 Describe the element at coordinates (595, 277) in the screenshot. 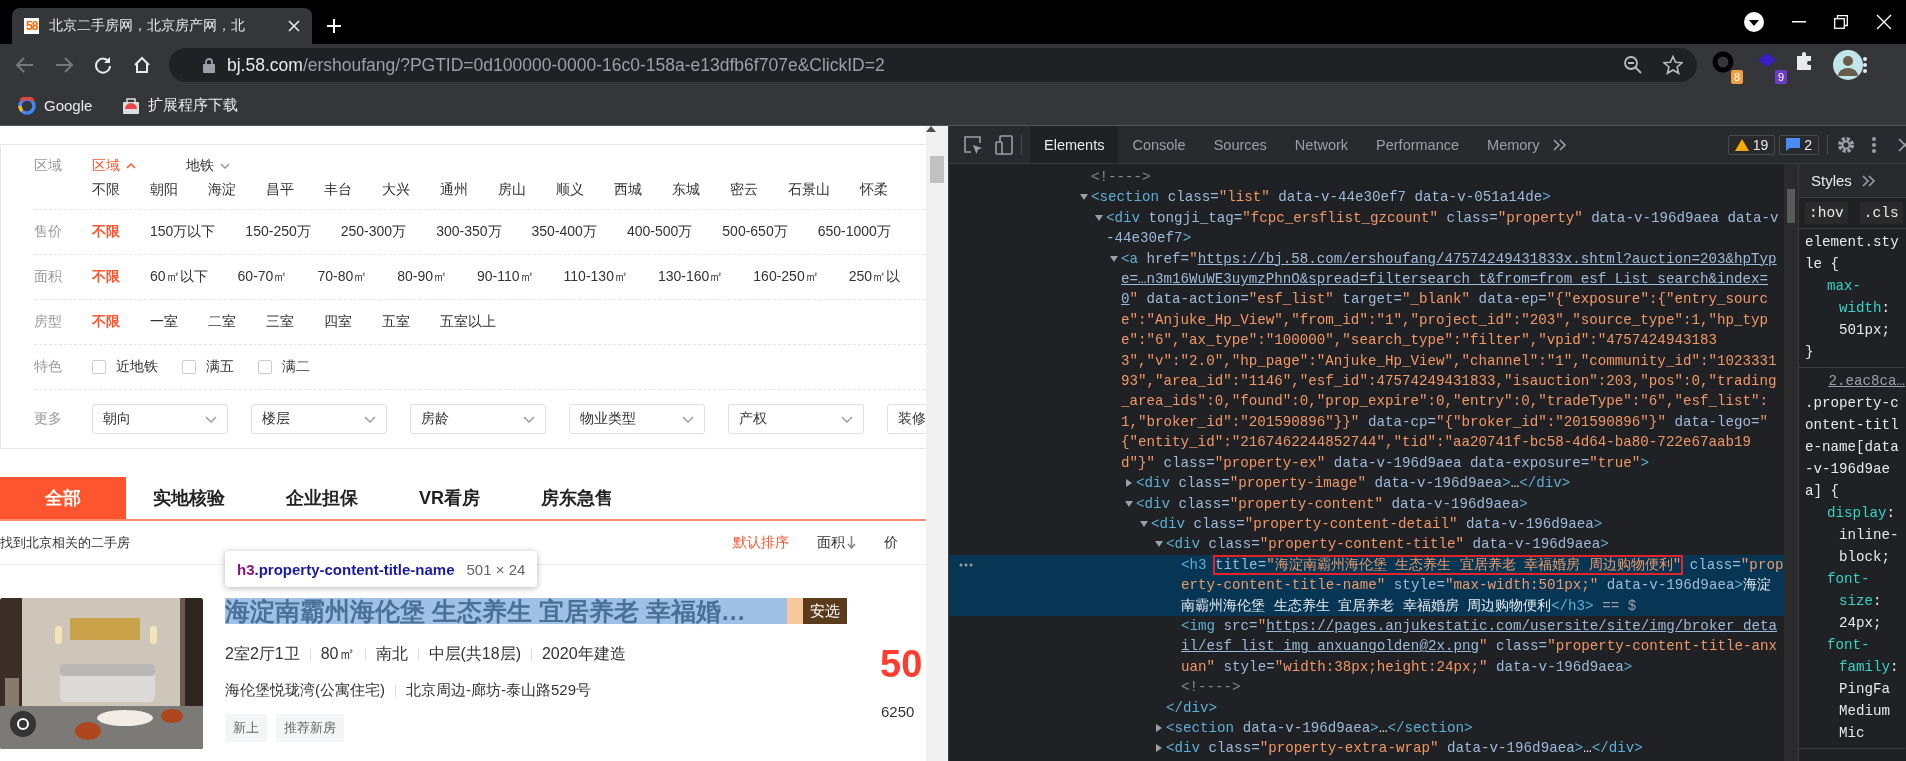

I see `filter-option: 110-130㎡` at that location.